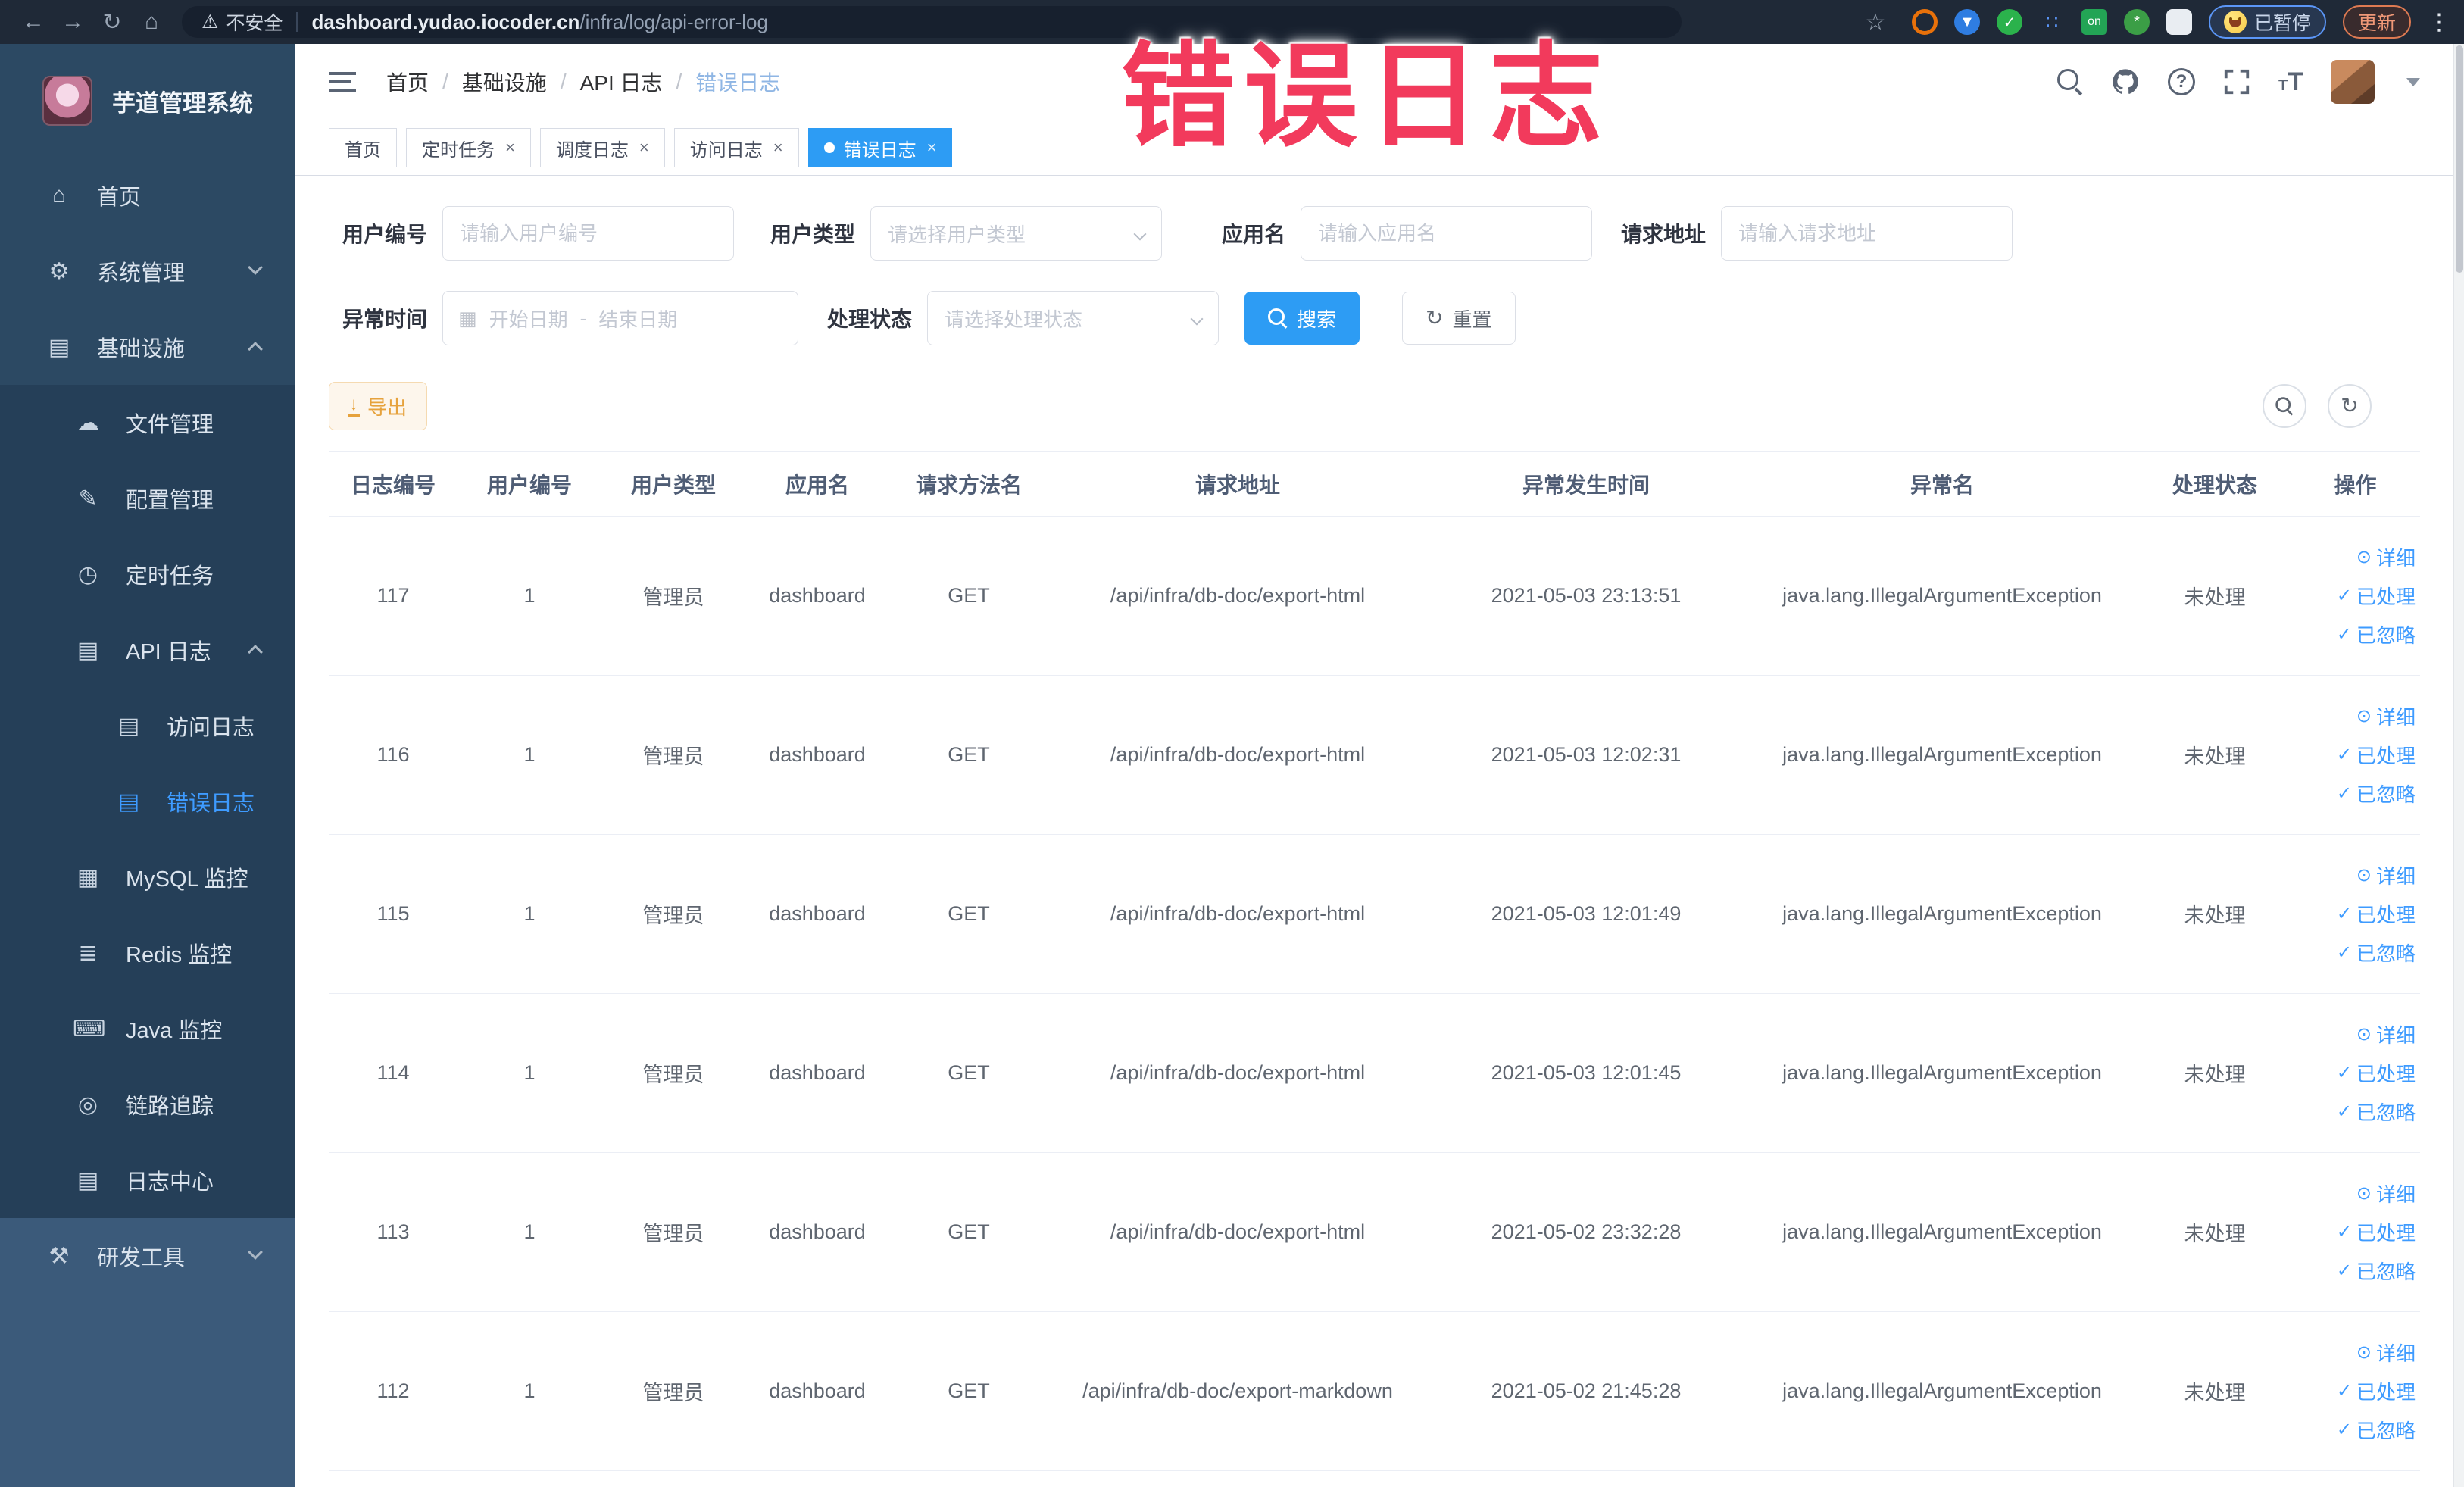 The height and width of the screenshot is (1487, 2464). Describe the element at coordinates (1073, 318) in the screenshot. I see `process-status-select: 请选择处理状态` at that location.